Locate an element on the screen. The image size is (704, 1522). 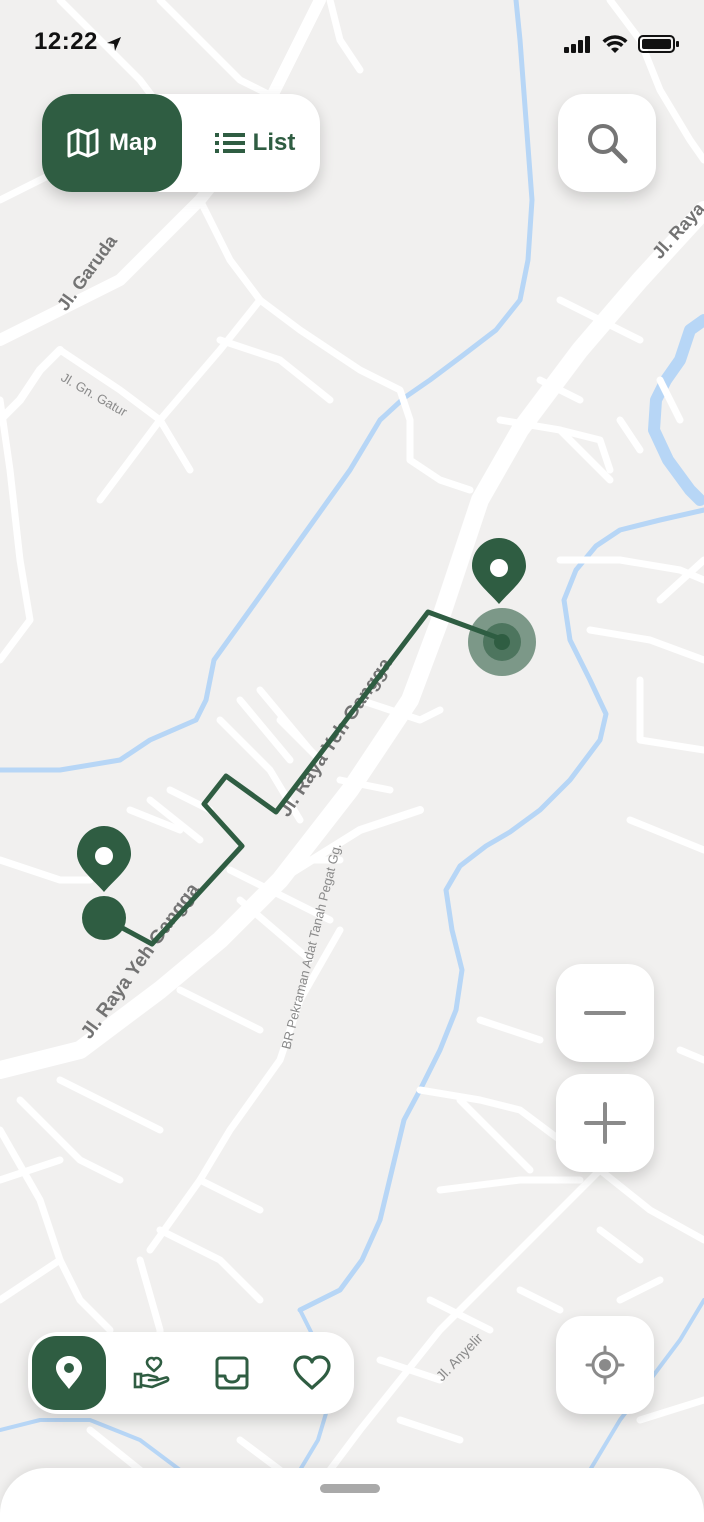
crosshair-icon is located at coordinates (605, 1365).